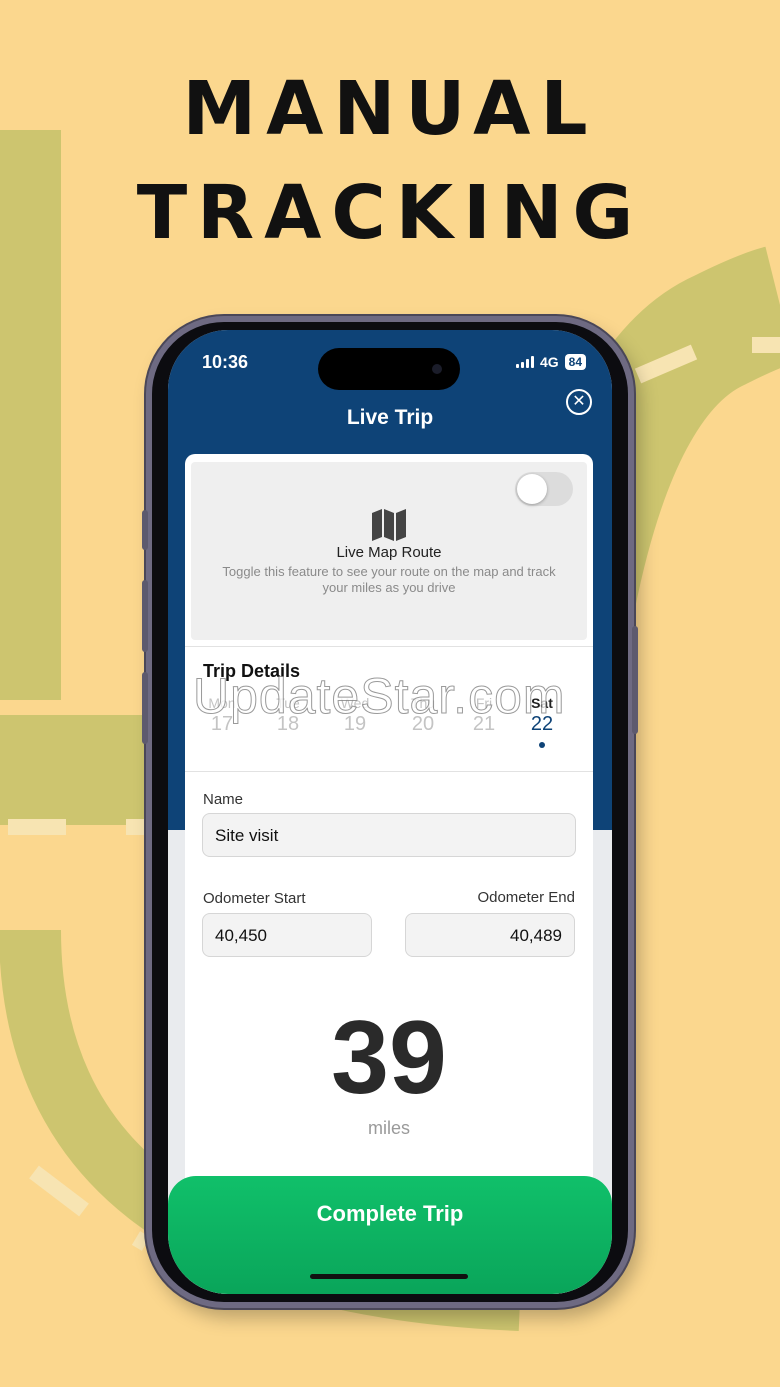 The height and width of the screenshot is (1387, 780). What do you see at coordinates (389, 369) in the screenshot?
I see `dynamic-island` at bounding box center [389, 369].